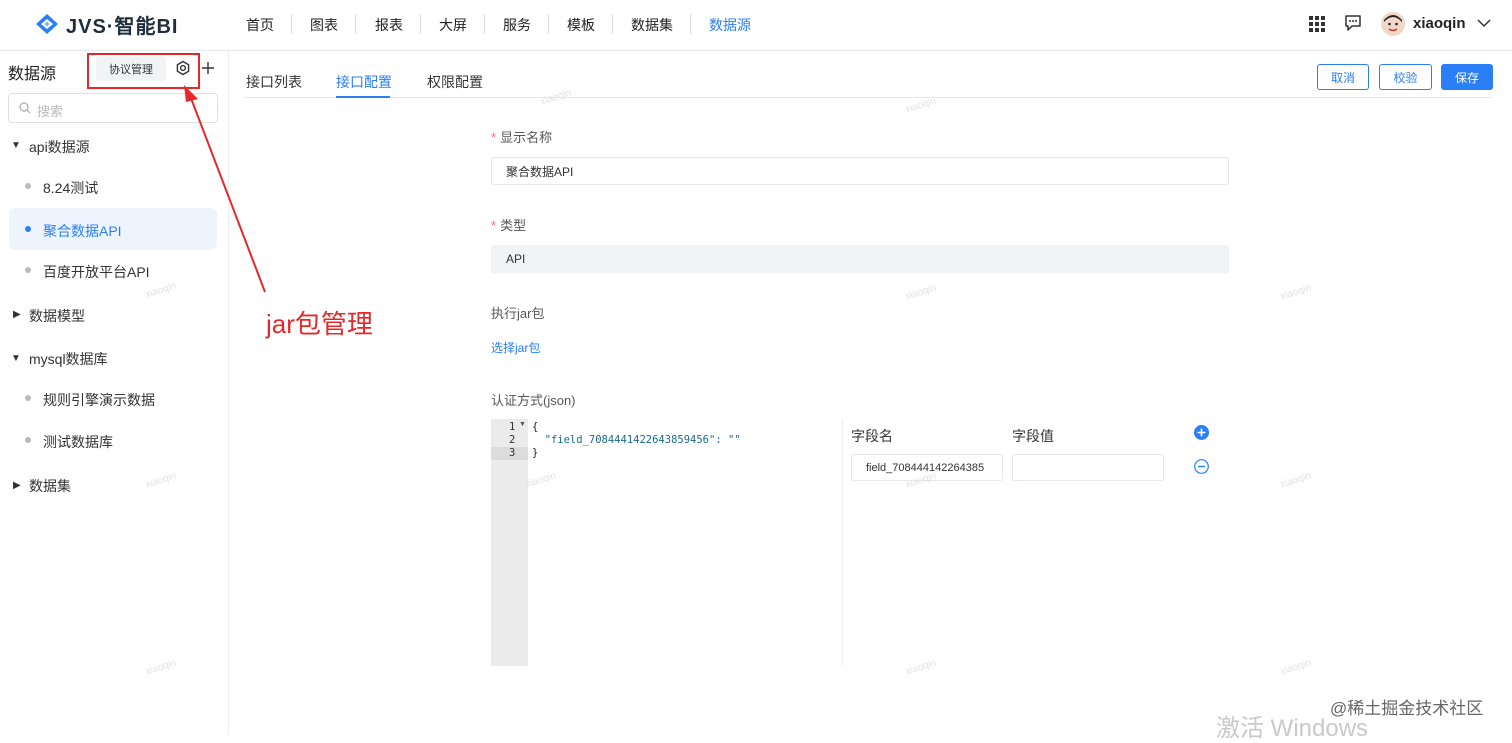 The height and width of the screenshot is (743, 1512). Describe the element at coordinates (1317, 24) in the screenshot. I see `apps-grid-icon` at that location.